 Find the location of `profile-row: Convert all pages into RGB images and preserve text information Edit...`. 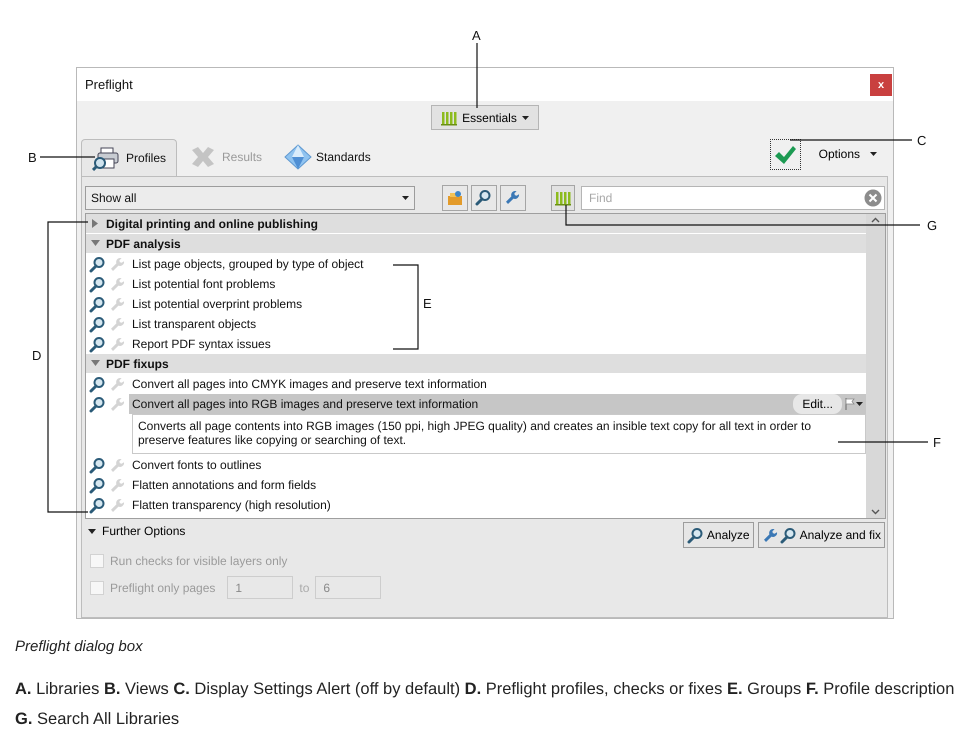

profile-row: Convert all pages into RGB images and preserve text information Edit... is located at coordinates (497, 404).